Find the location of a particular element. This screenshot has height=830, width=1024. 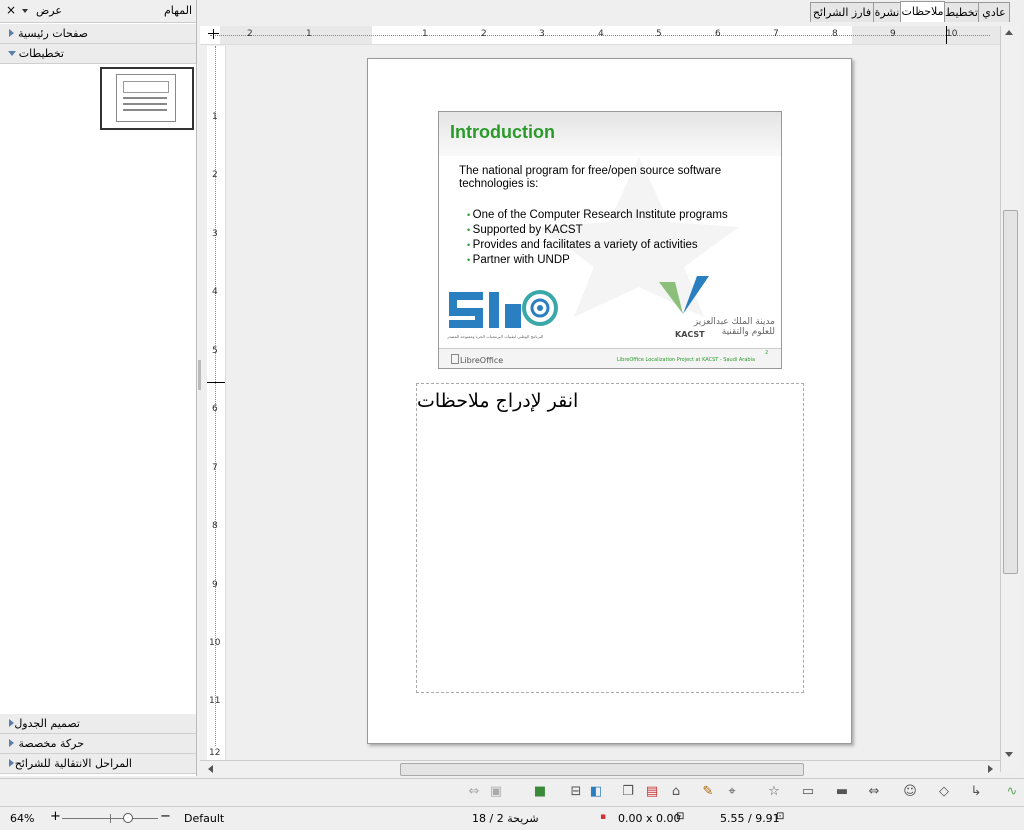

scroll-right-icon is located at coordinates (990, 769).